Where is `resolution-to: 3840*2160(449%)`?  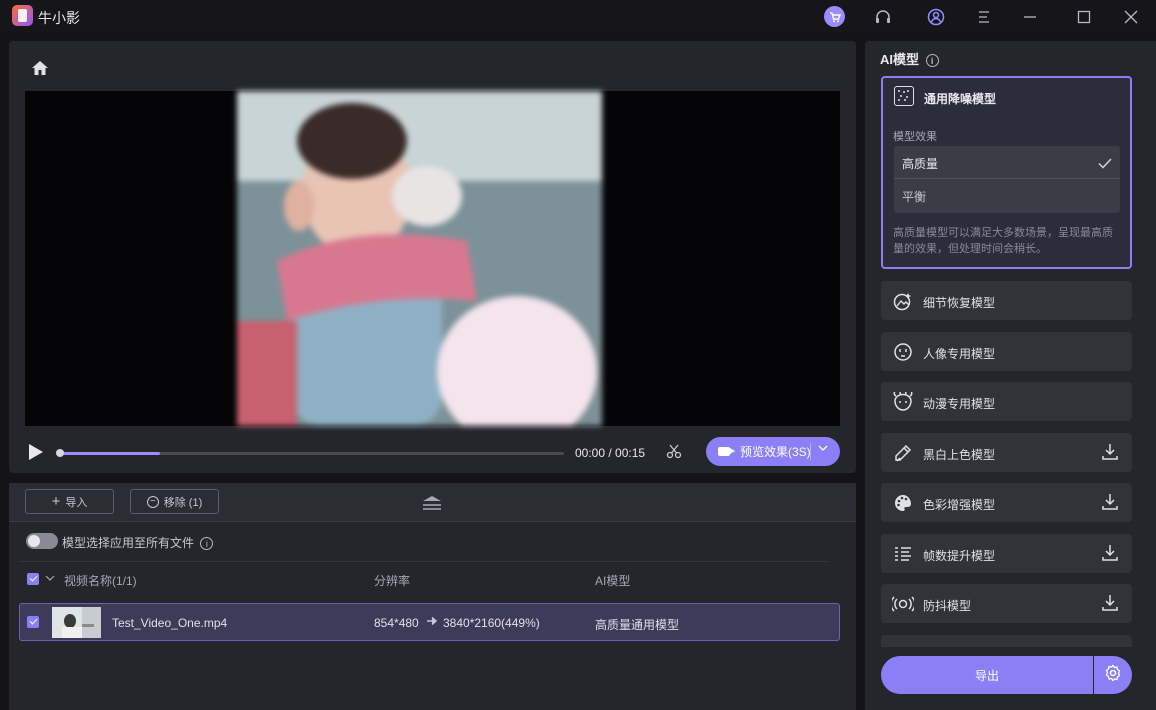
resolution-to: 3840*2160(449%) is located at coordinates (491, 623).